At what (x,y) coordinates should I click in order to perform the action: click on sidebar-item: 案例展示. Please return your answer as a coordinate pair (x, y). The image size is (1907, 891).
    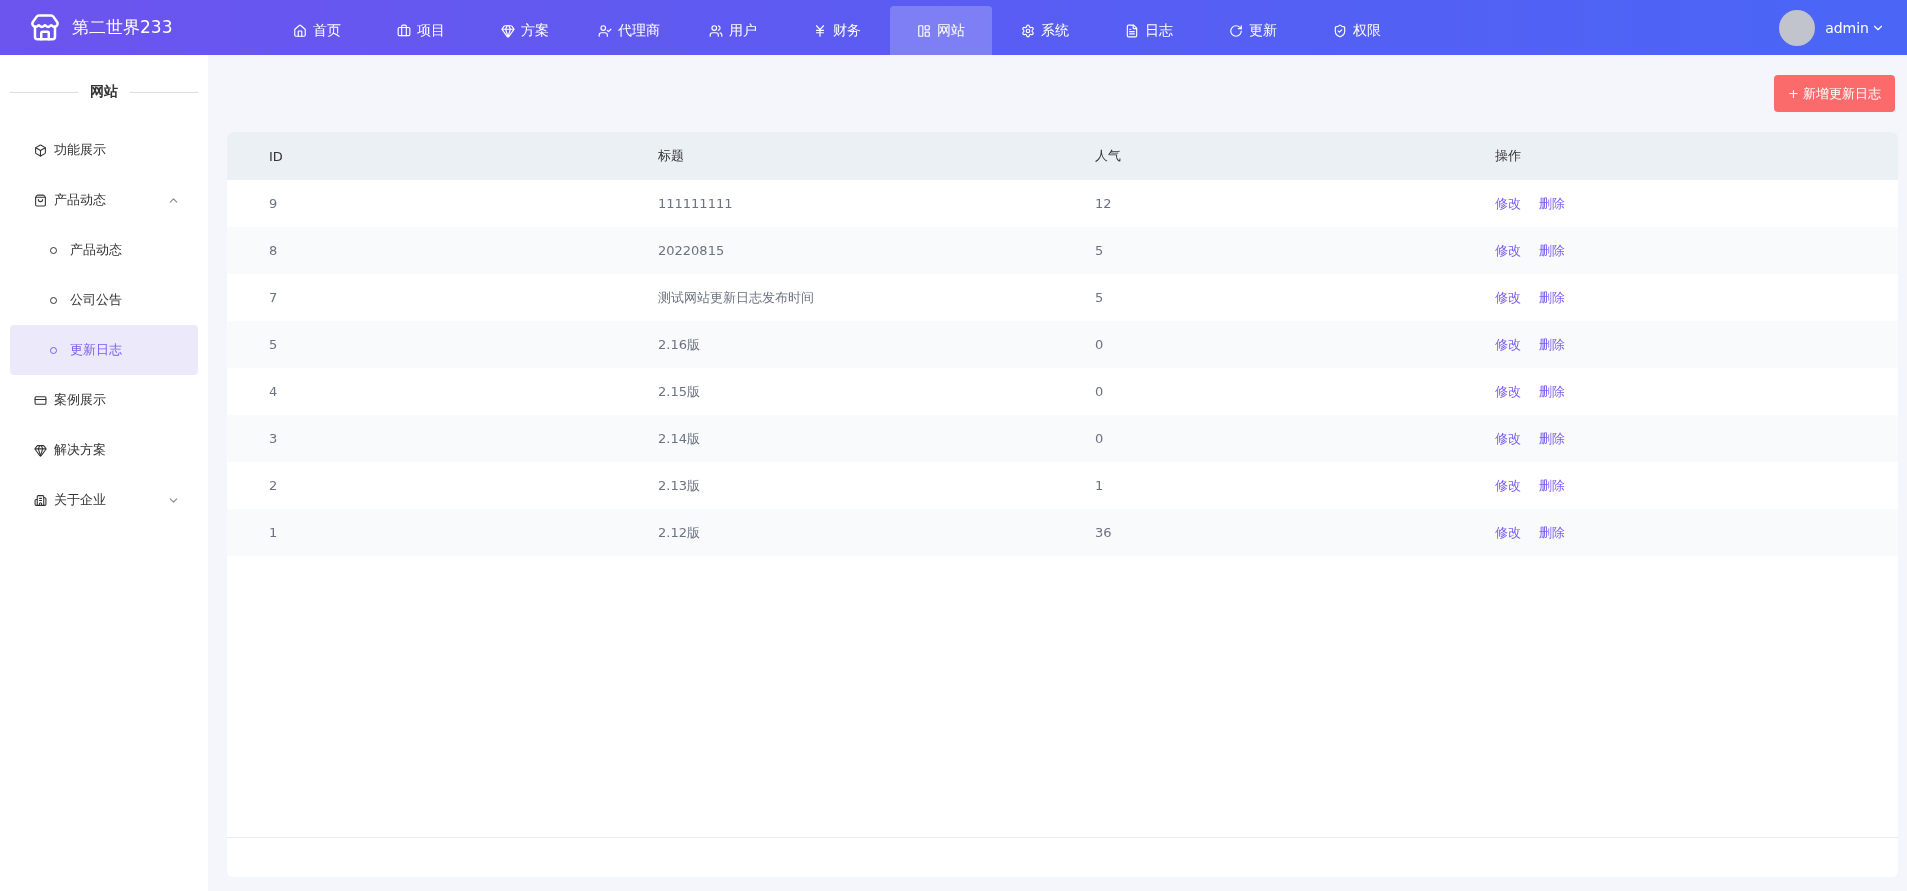
    Looking at the image, I should click on (104, 400).